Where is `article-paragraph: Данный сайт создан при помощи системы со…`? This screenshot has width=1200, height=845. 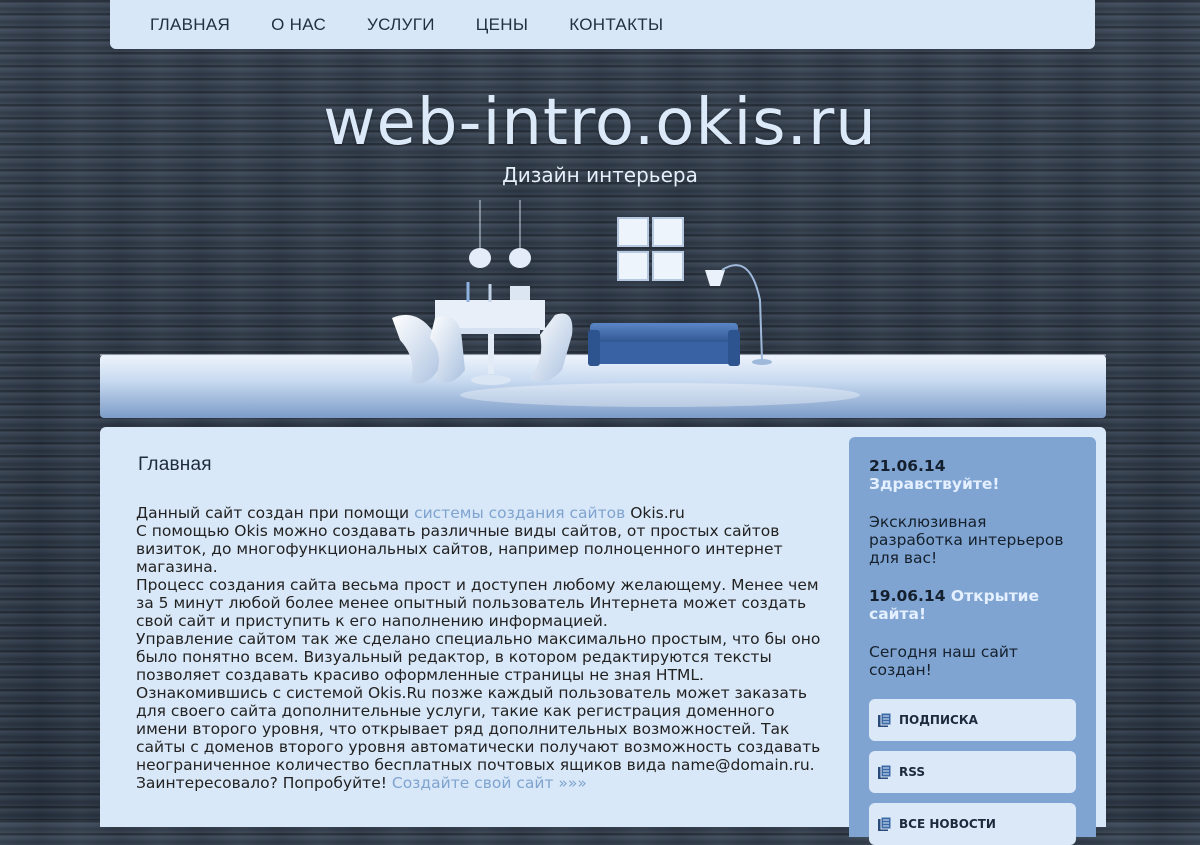 article-paragraph: Данный сайт создан при помощи системы со… is located at coordinates (410, 513).